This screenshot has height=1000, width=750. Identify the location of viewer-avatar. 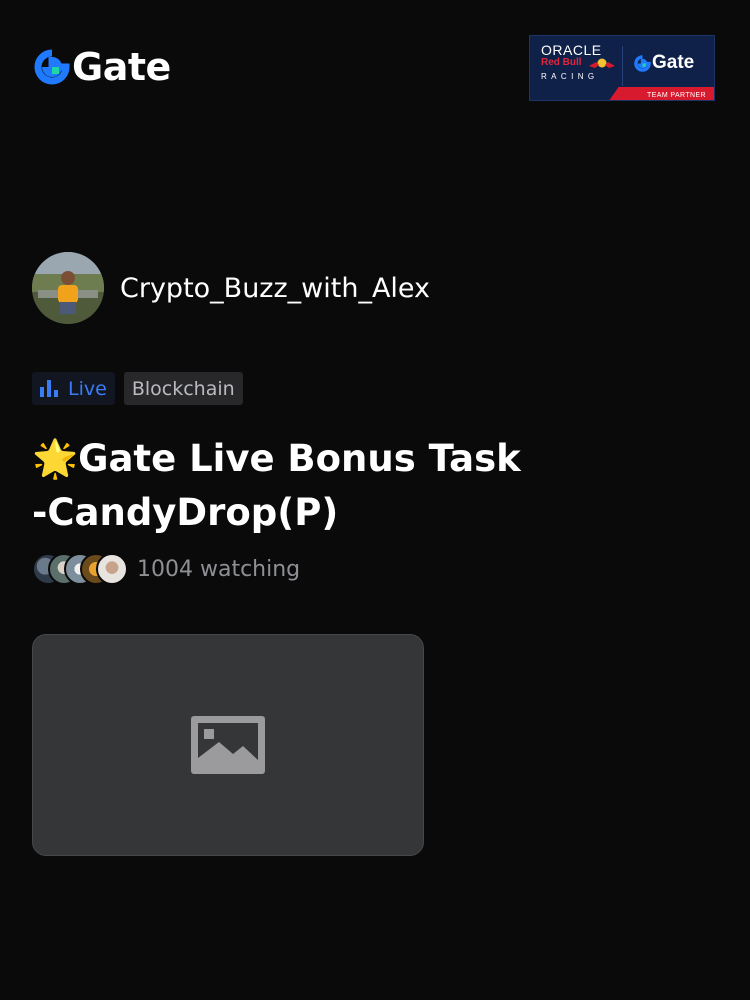
(112, 569).